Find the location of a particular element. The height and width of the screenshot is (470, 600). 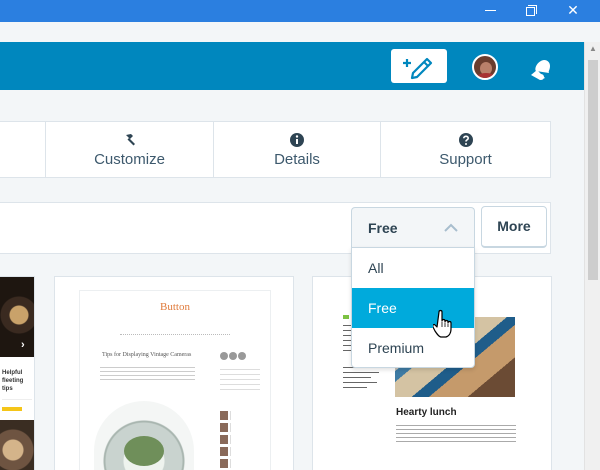

write-post-button is located at coordinates (419, 66).